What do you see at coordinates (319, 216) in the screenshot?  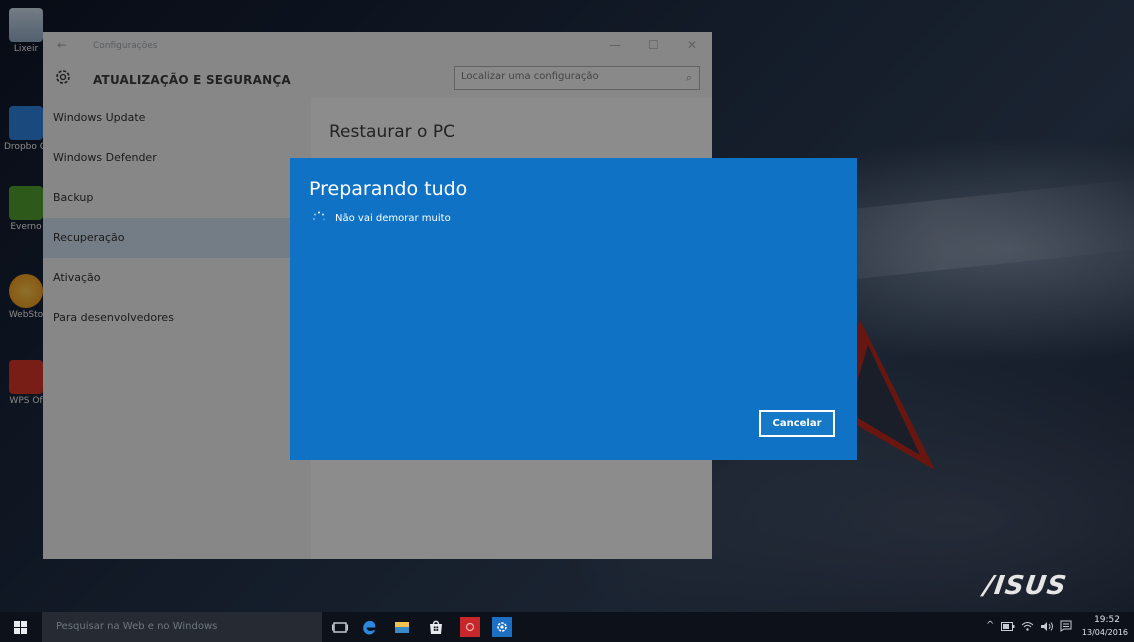 I see `loading-spinner-icon` at bounding box center [319, 216].